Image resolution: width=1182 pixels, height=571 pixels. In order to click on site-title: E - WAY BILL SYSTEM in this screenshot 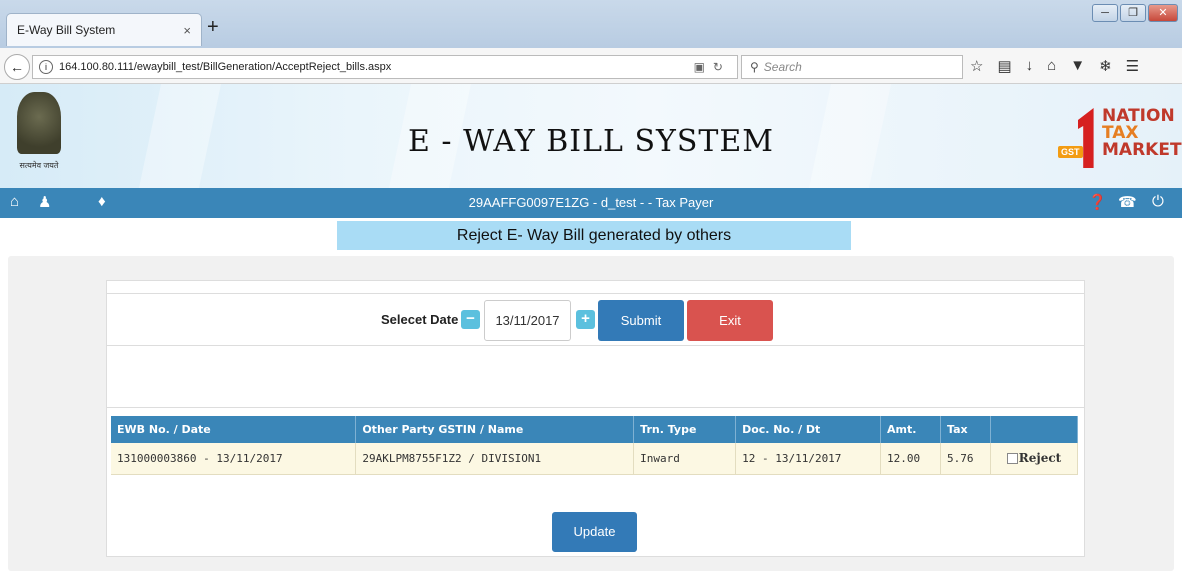, I will do `click(591, 141)`.